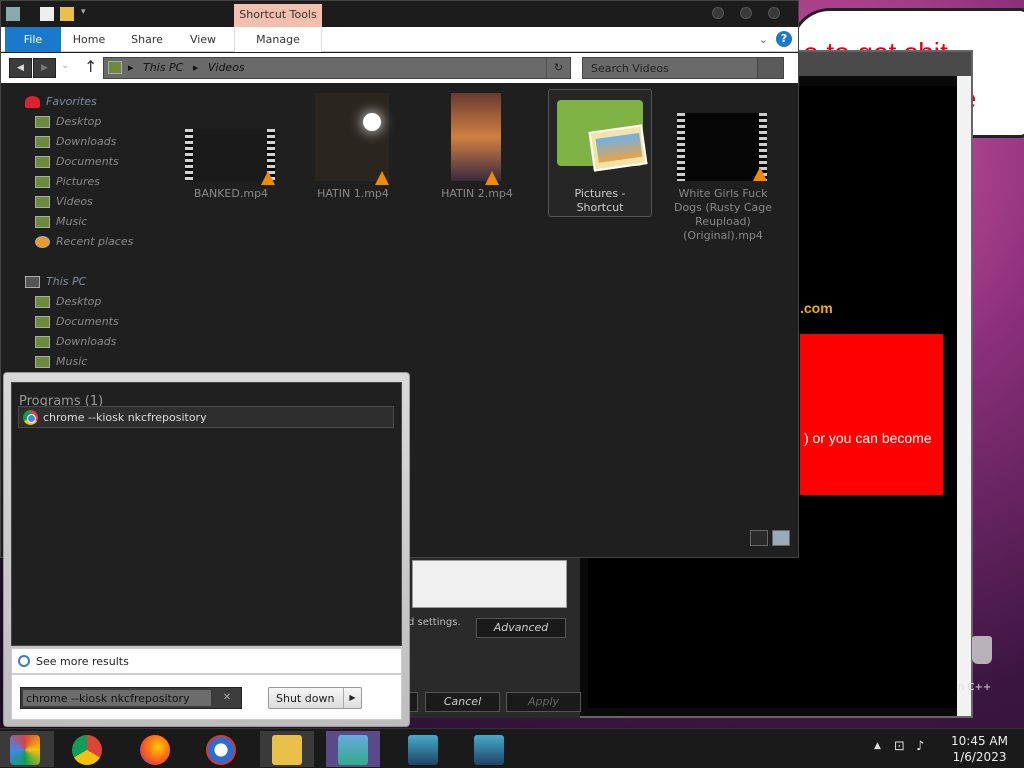 This screenshot has height=768, width=1024. What do you see at coordinates (683, 68) in the screenshot?
I see `search-box: Search Videos` at bounding box center [683, 68].